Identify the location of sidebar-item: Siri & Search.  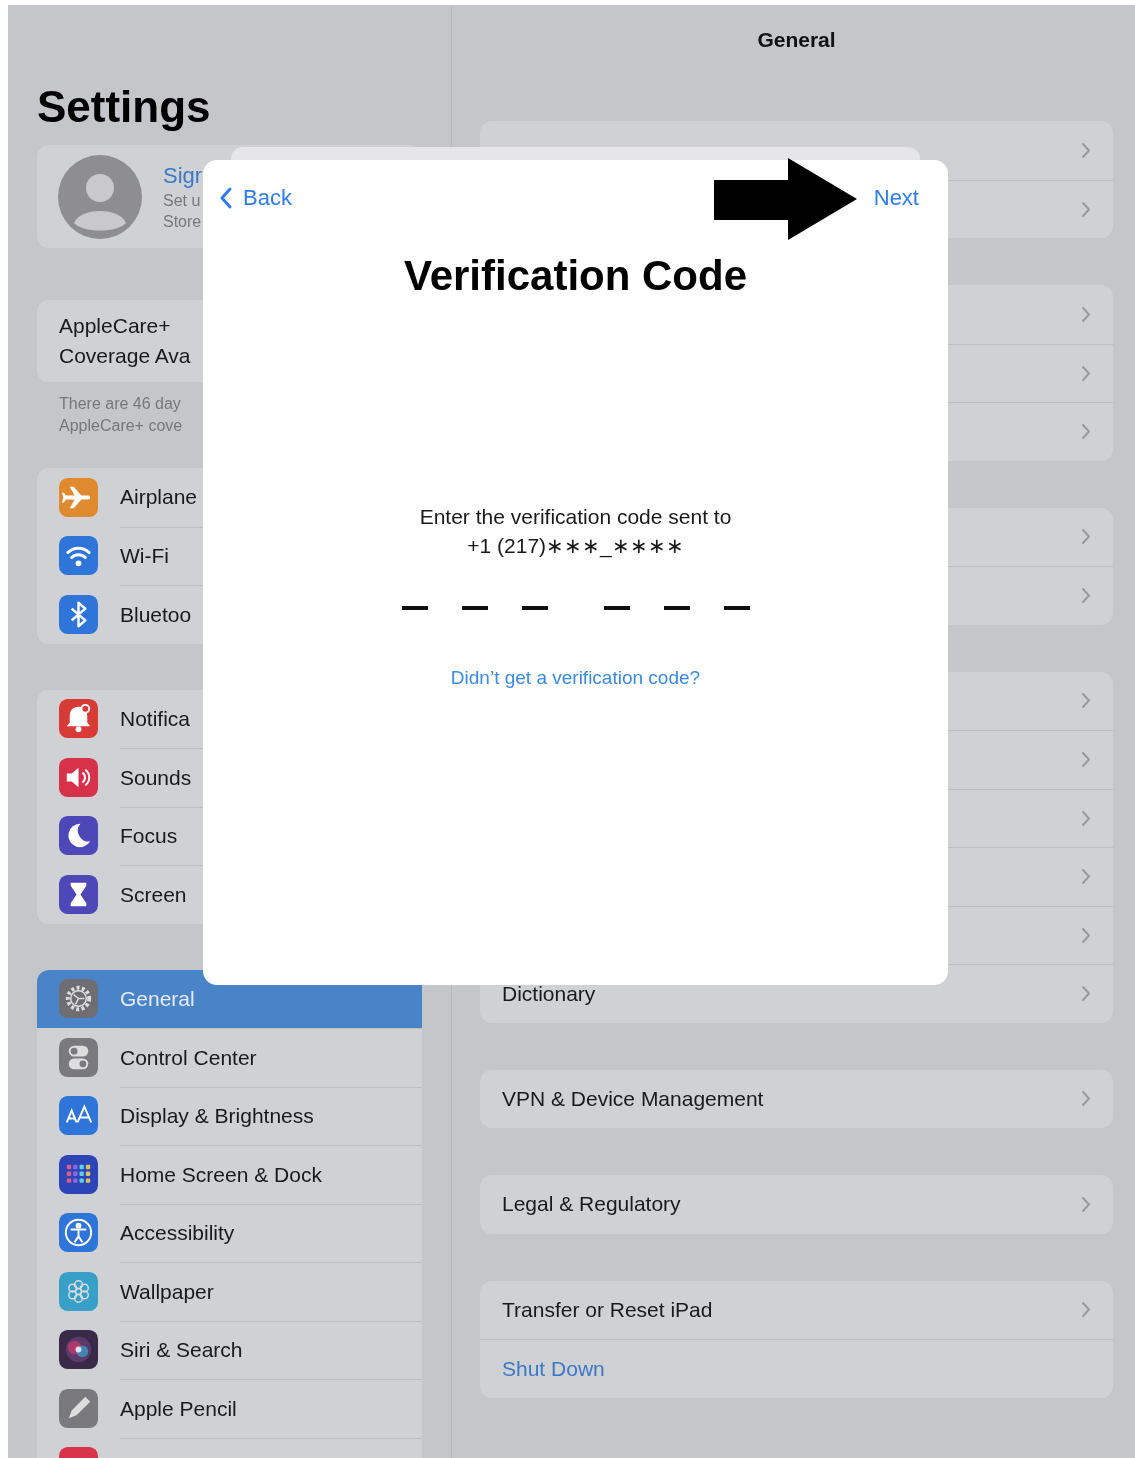
(229, 1349).